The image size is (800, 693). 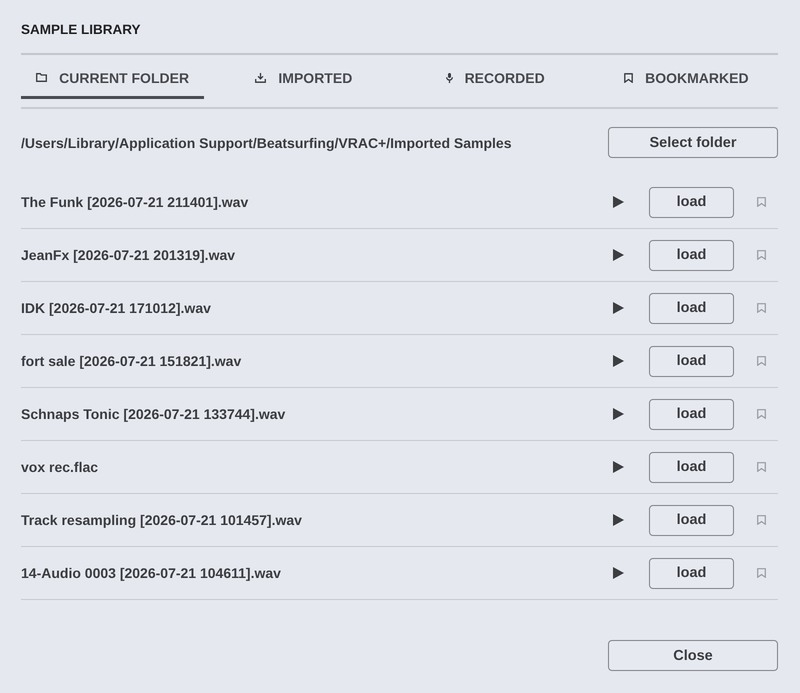 I want to click on select-folder-button: Select folder, so click(x=693, y=142).